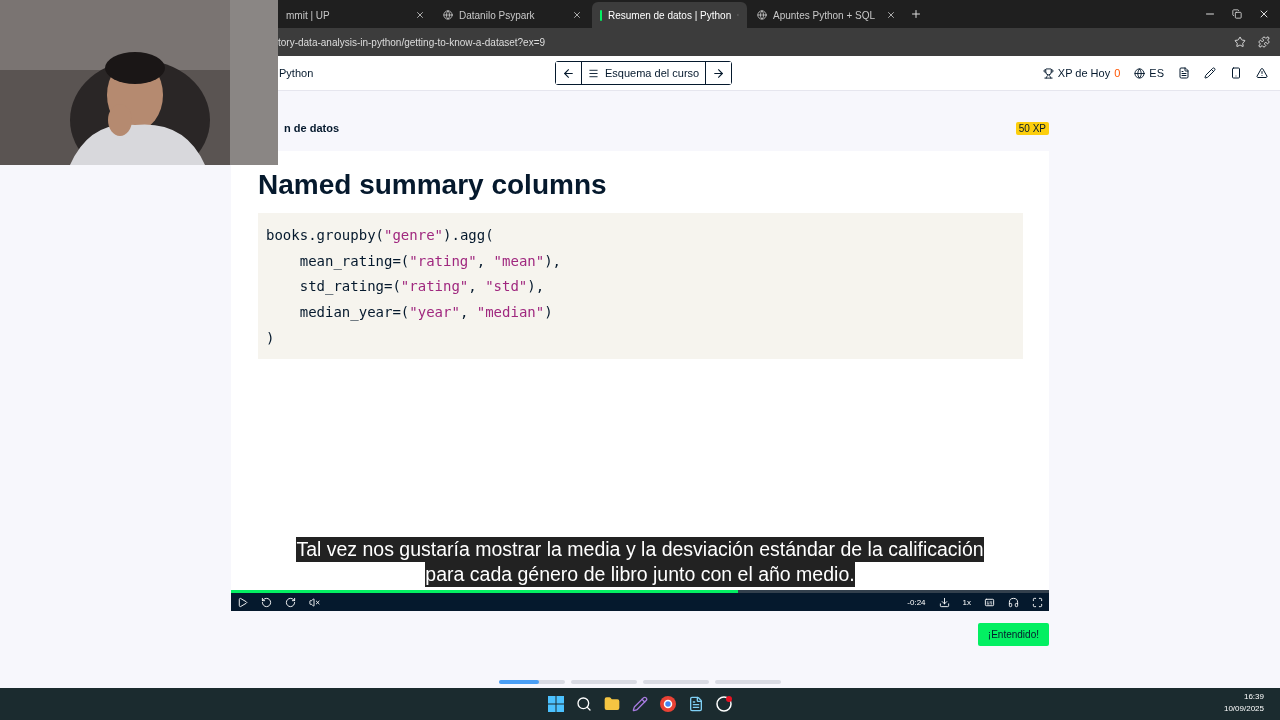 Image resolution: width=1280 pixels, height=720 pixels. I want to click on next-button, so click(718, 73).